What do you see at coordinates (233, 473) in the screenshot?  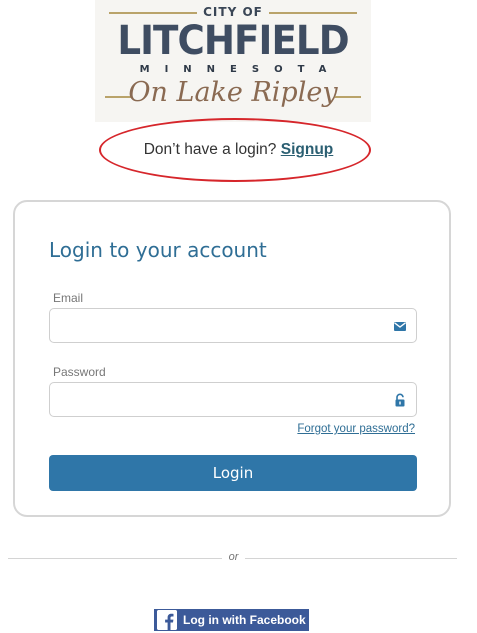 I see `login-button: Login` at bounding box center [233, 473].